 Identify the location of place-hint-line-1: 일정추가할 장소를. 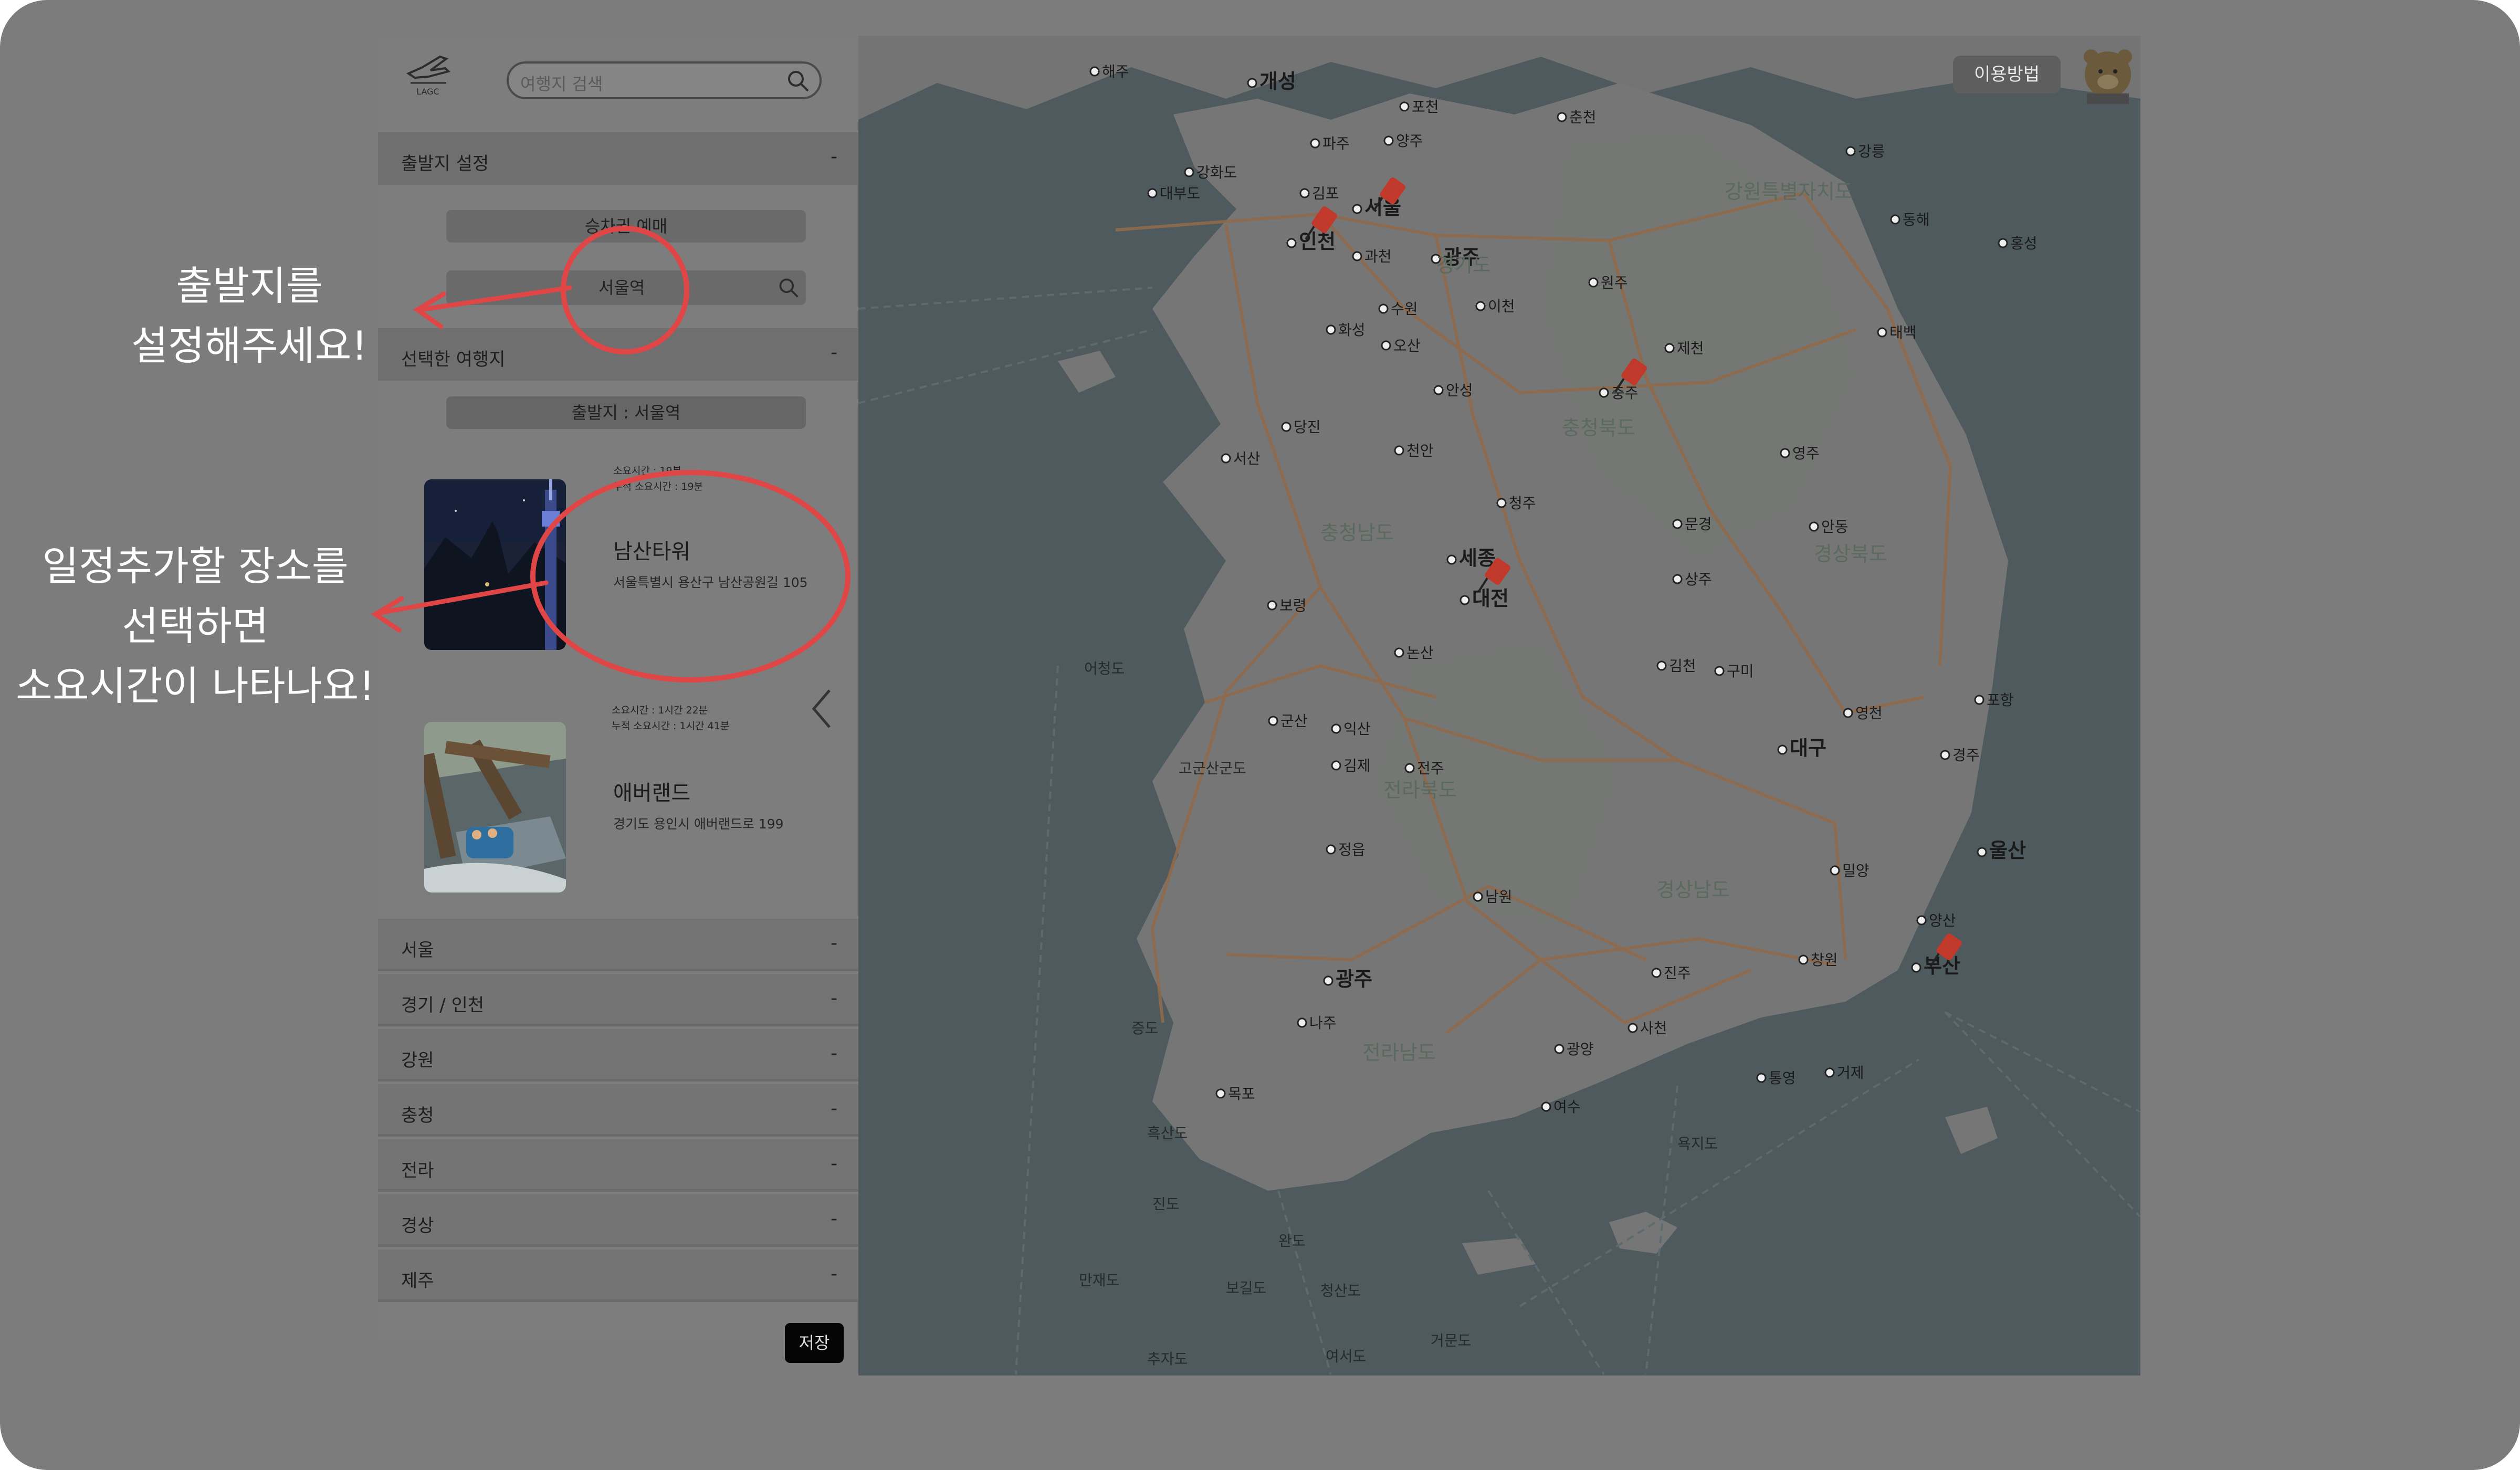
(195, 566).